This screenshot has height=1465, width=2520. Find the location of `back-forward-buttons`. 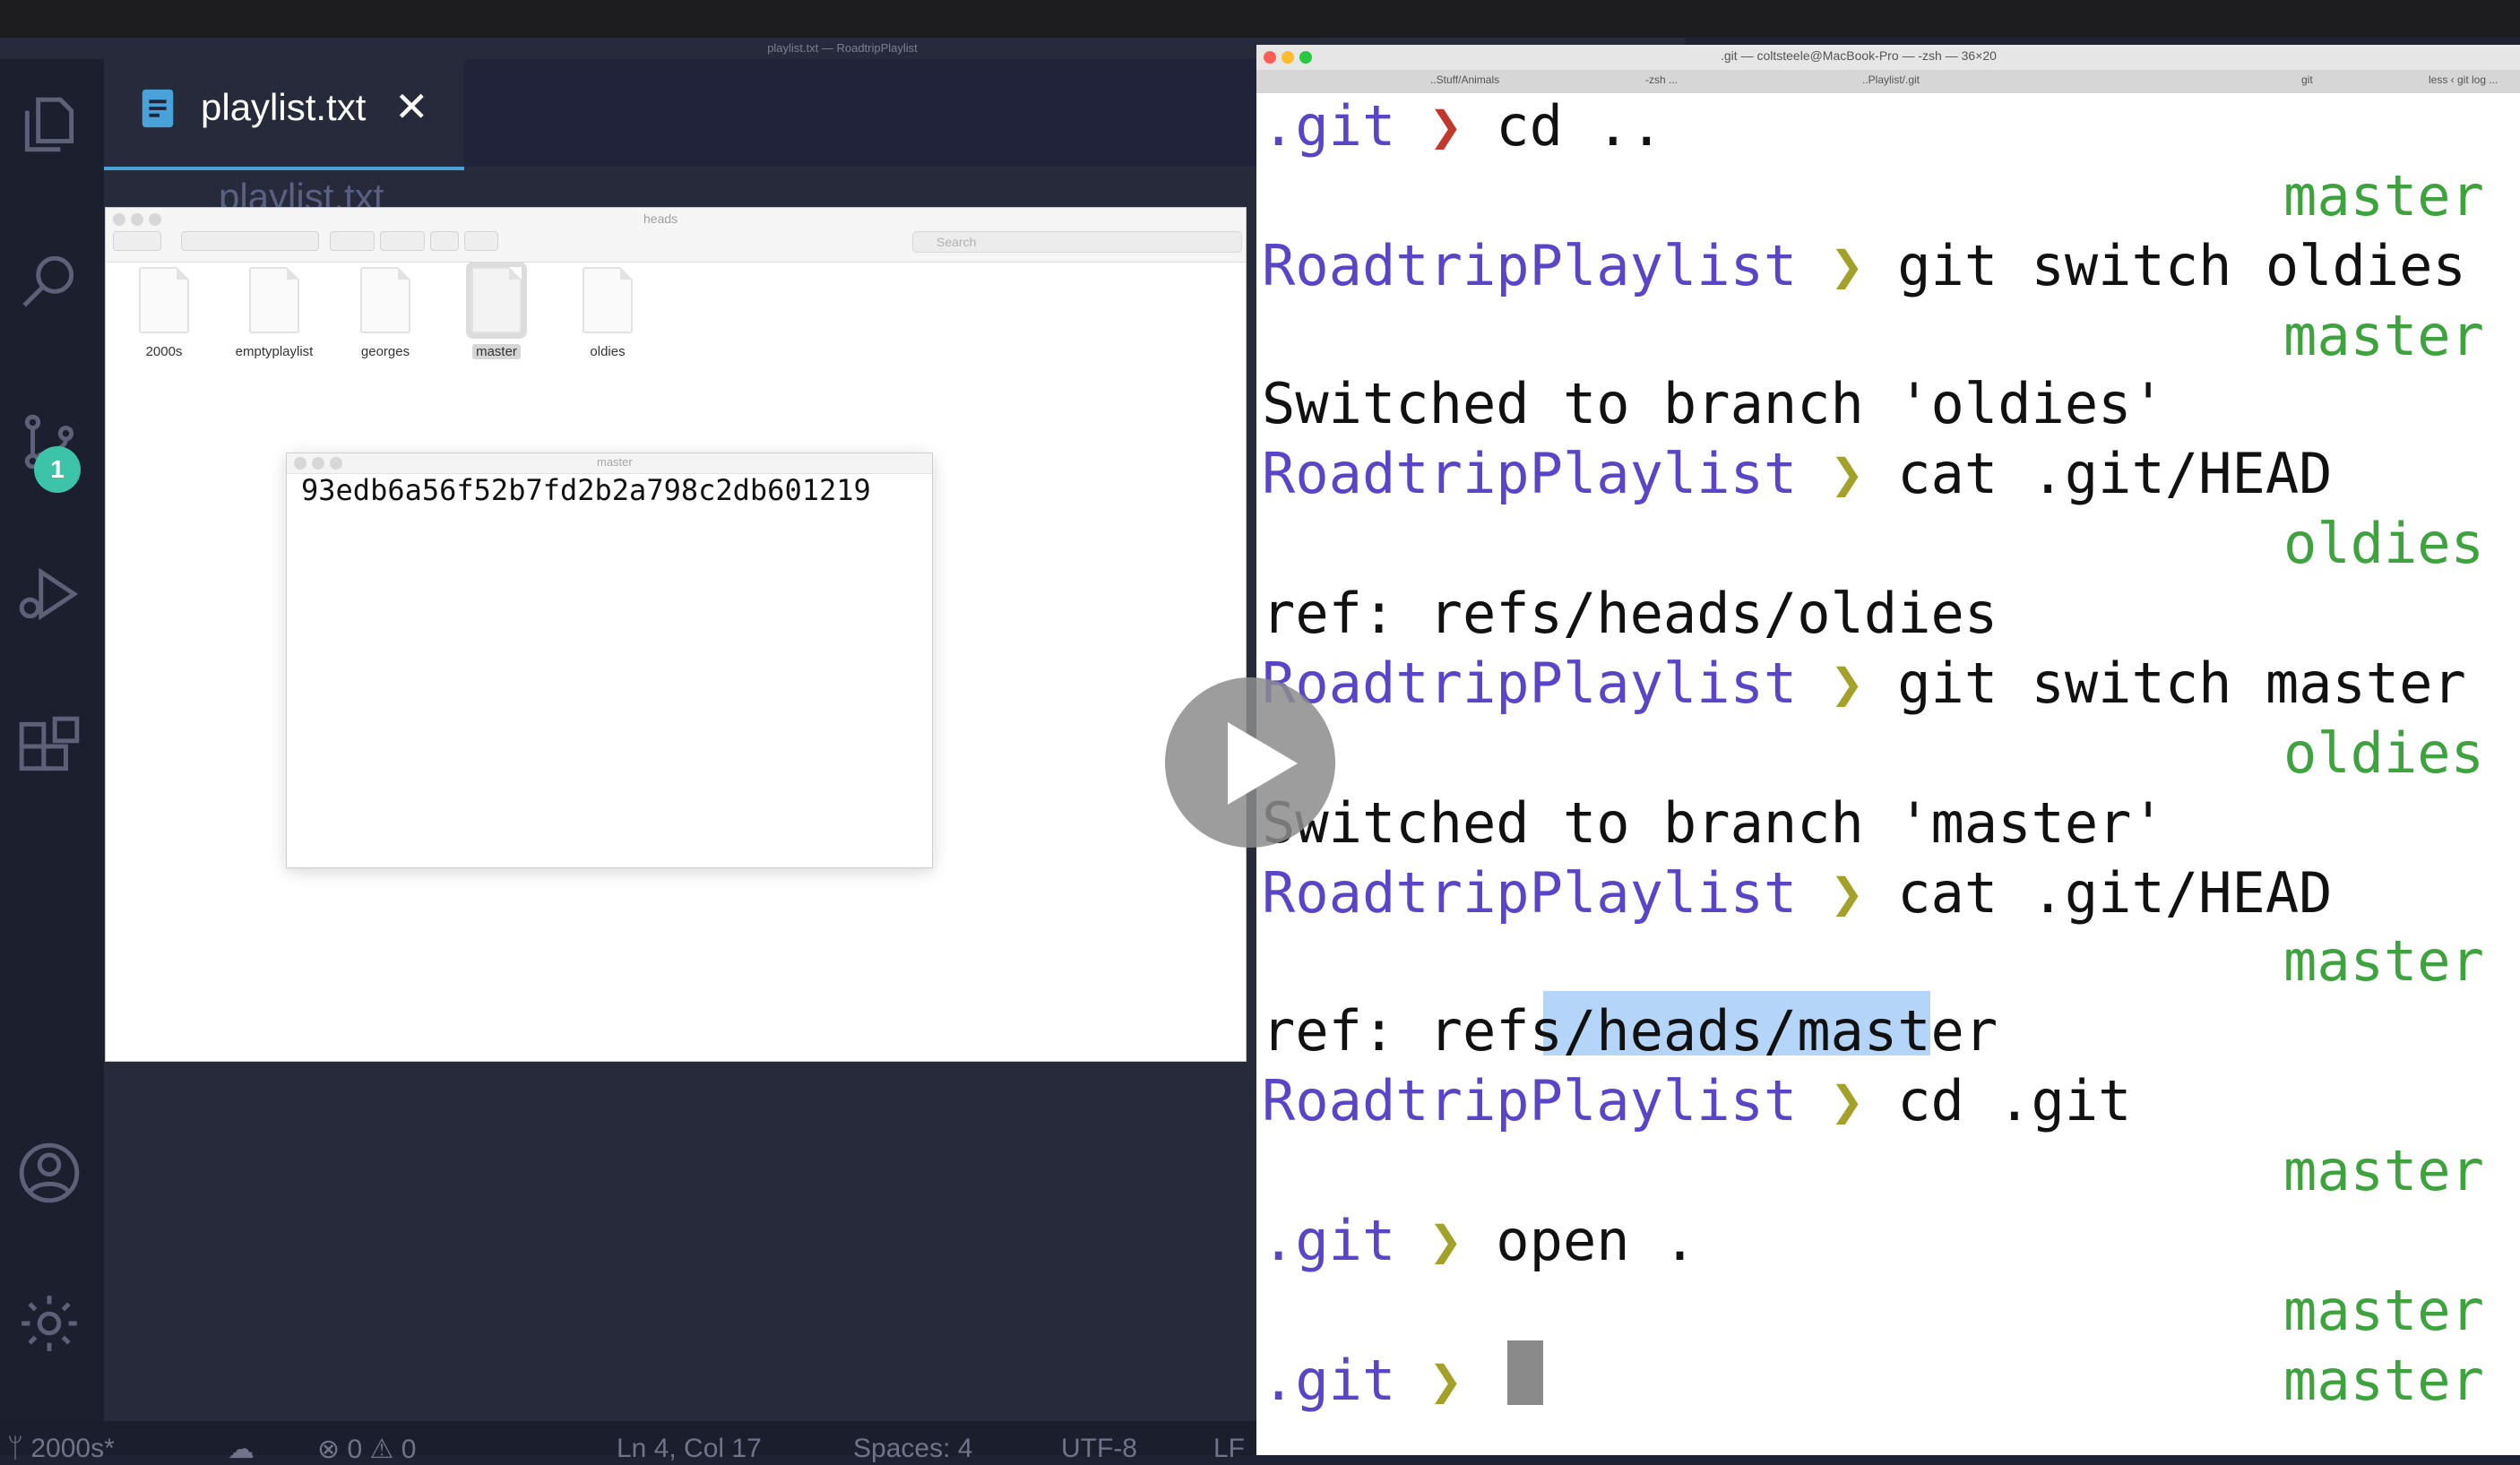

back-forward-buttons is located at coordinates (137, 241).